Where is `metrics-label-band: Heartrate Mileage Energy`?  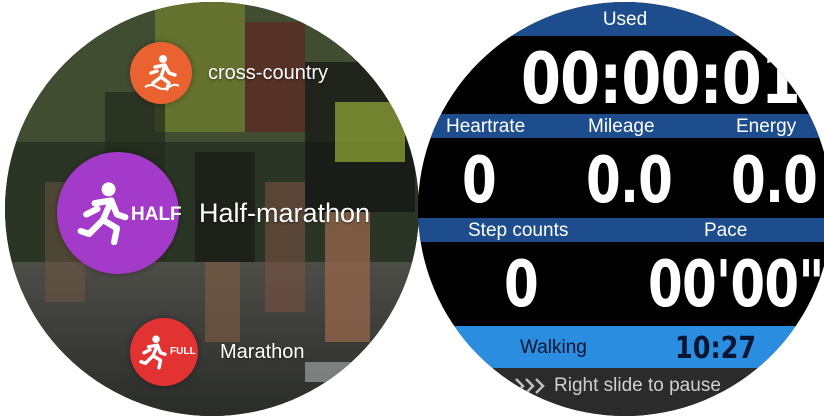 metrics-label-band: Heartrate Mileage Energy is located at coordinates (621, 126).